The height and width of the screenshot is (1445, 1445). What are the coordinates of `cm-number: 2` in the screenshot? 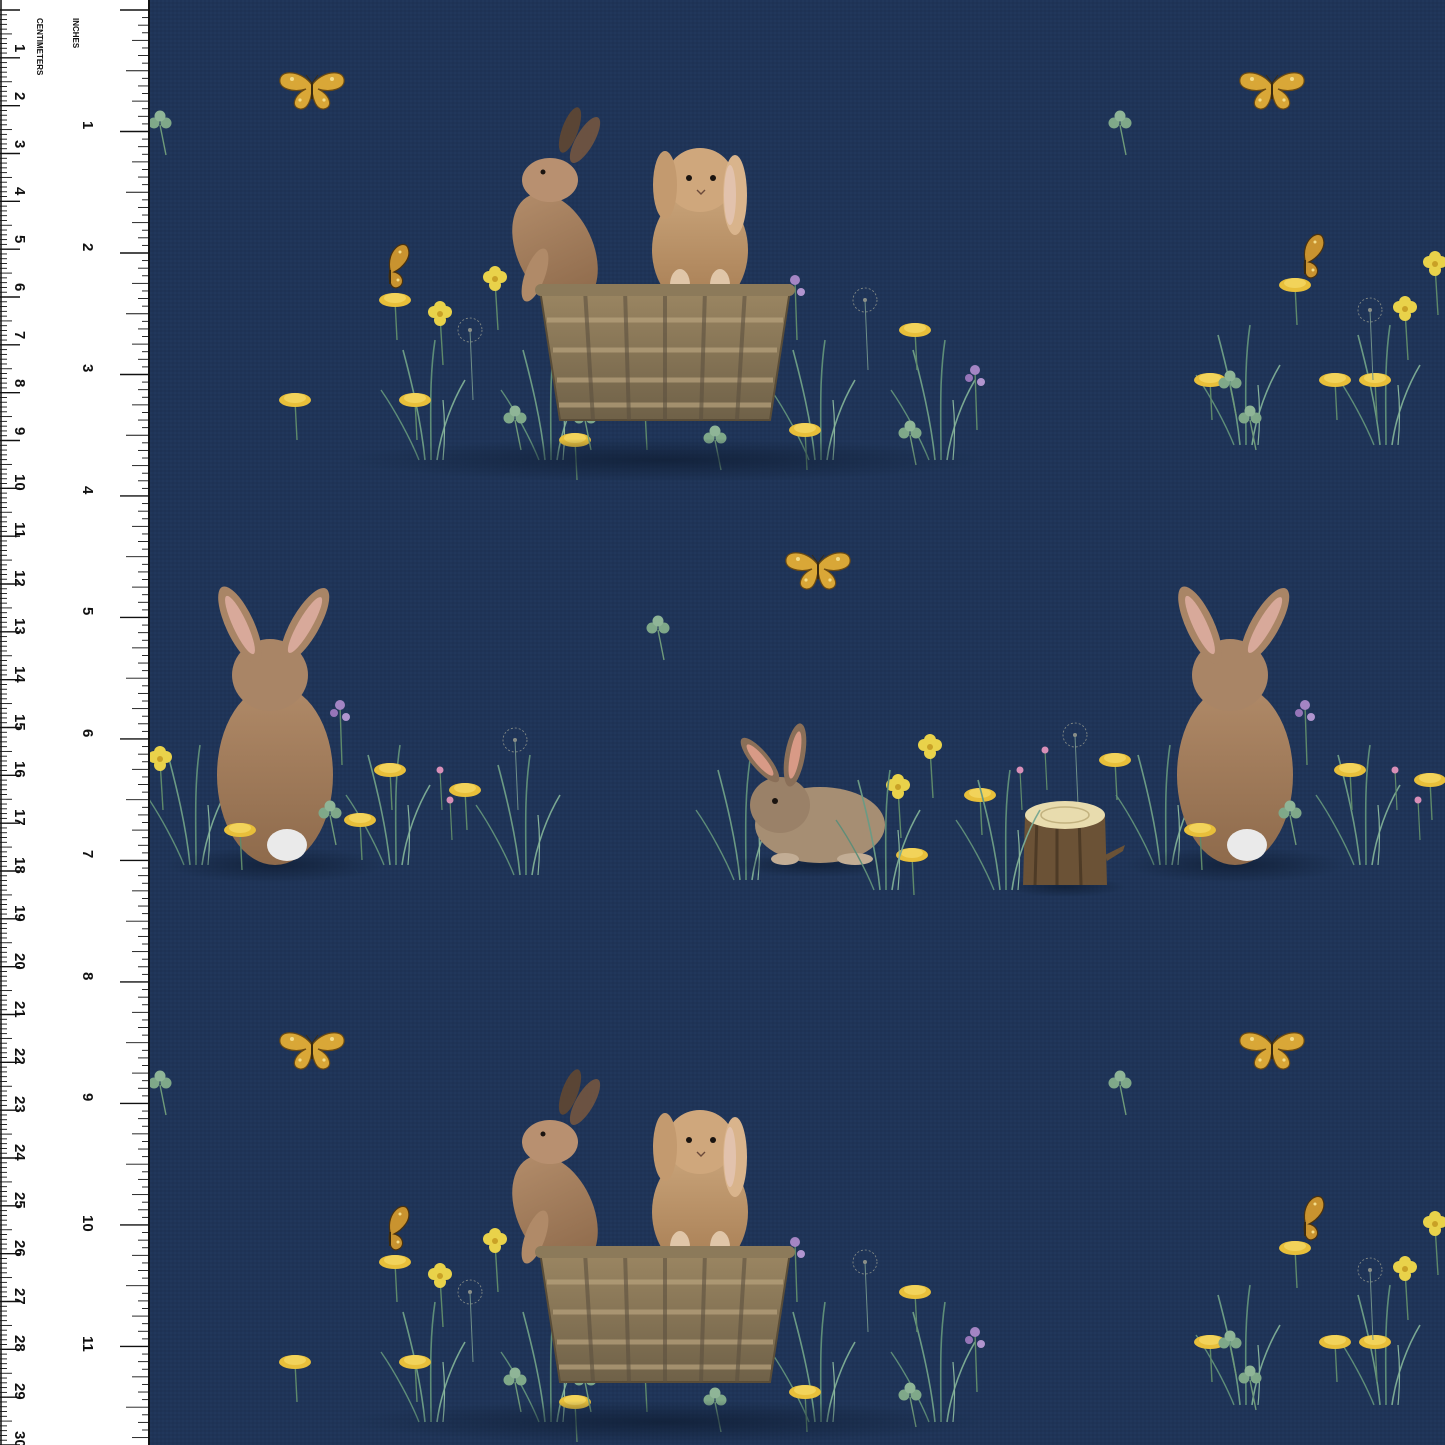 It's located at (19, 95).